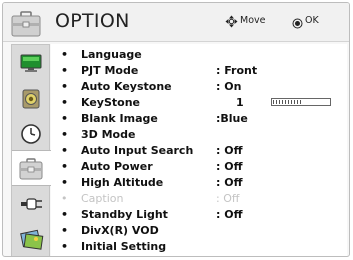 The image size is (353, 260). I want to click on menu-item-label: PJT Mode, so click(110, 70).